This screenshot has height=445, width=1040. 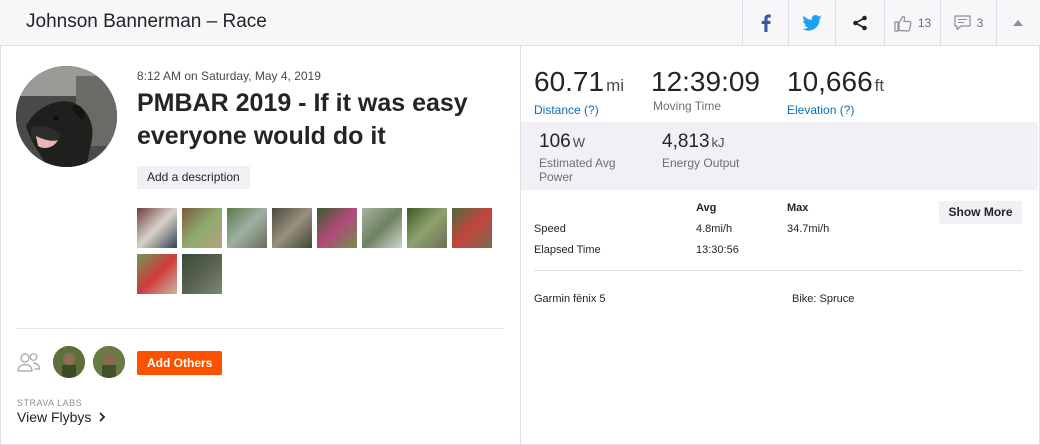 What do you see at coordinates (705, 81) in the screenshot?
I see `moving-time-value: 12:39:09` at bounding box center [705, 81].